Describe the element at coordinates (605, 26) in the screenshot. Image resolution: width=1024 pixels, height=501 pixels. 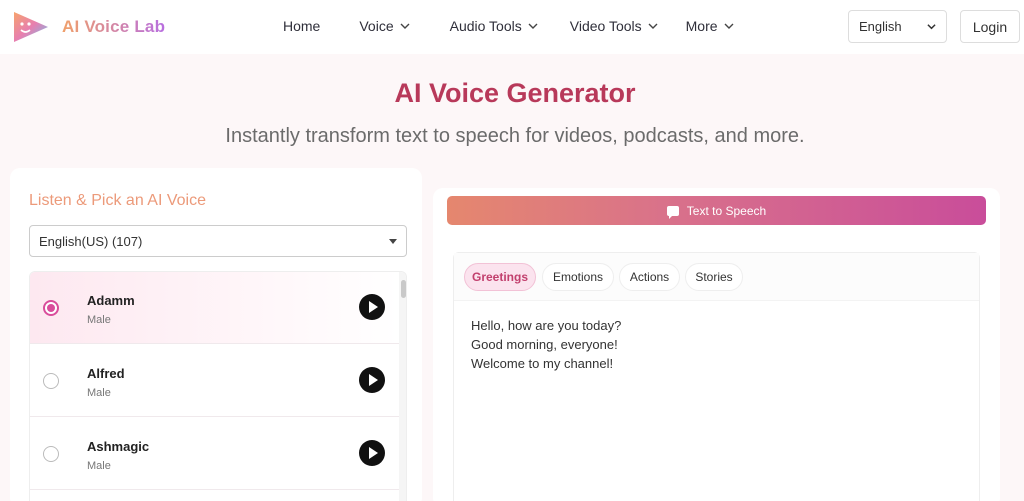
I see `nav-video-tools-label: Video Tools` at that location.